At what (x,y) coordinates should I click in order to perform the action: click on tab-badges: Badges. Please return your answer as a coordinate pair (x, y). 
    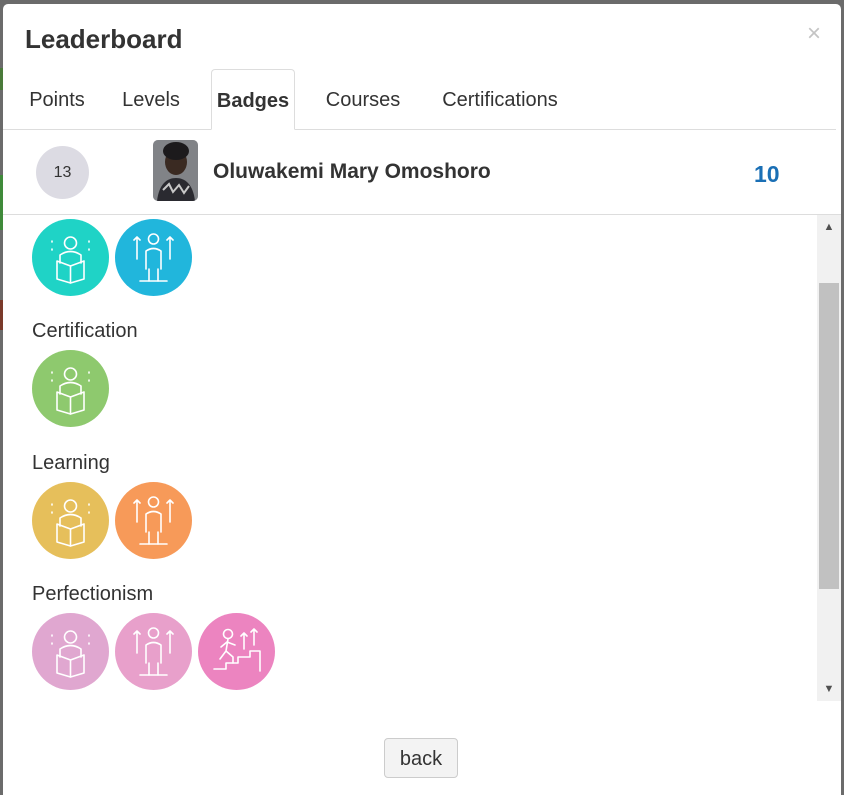
    Looking at the image, I should click on (253, 99).